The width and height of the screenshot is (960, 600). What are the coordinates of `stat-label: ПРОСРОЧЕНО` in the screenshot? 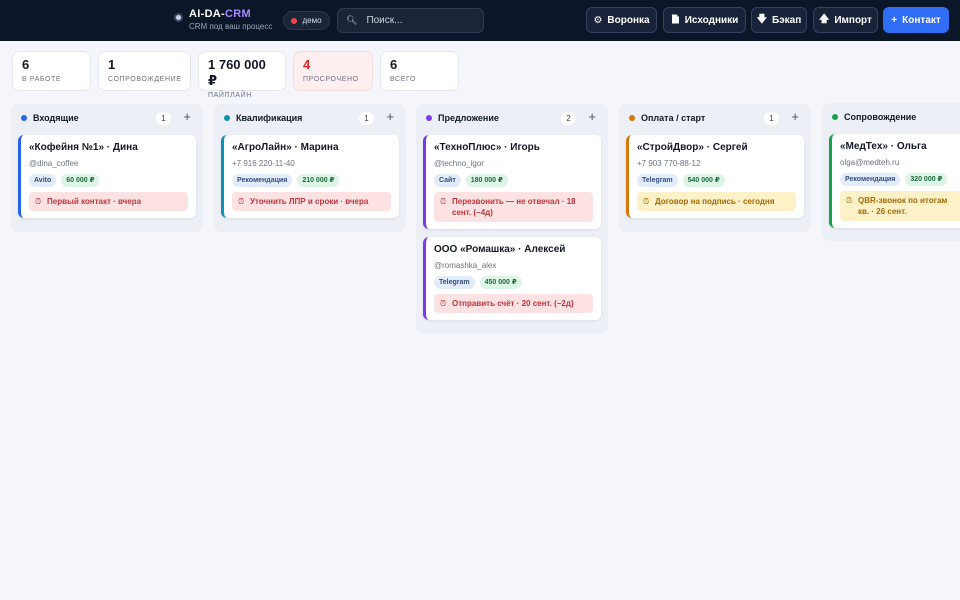 It's located at (331, 79).